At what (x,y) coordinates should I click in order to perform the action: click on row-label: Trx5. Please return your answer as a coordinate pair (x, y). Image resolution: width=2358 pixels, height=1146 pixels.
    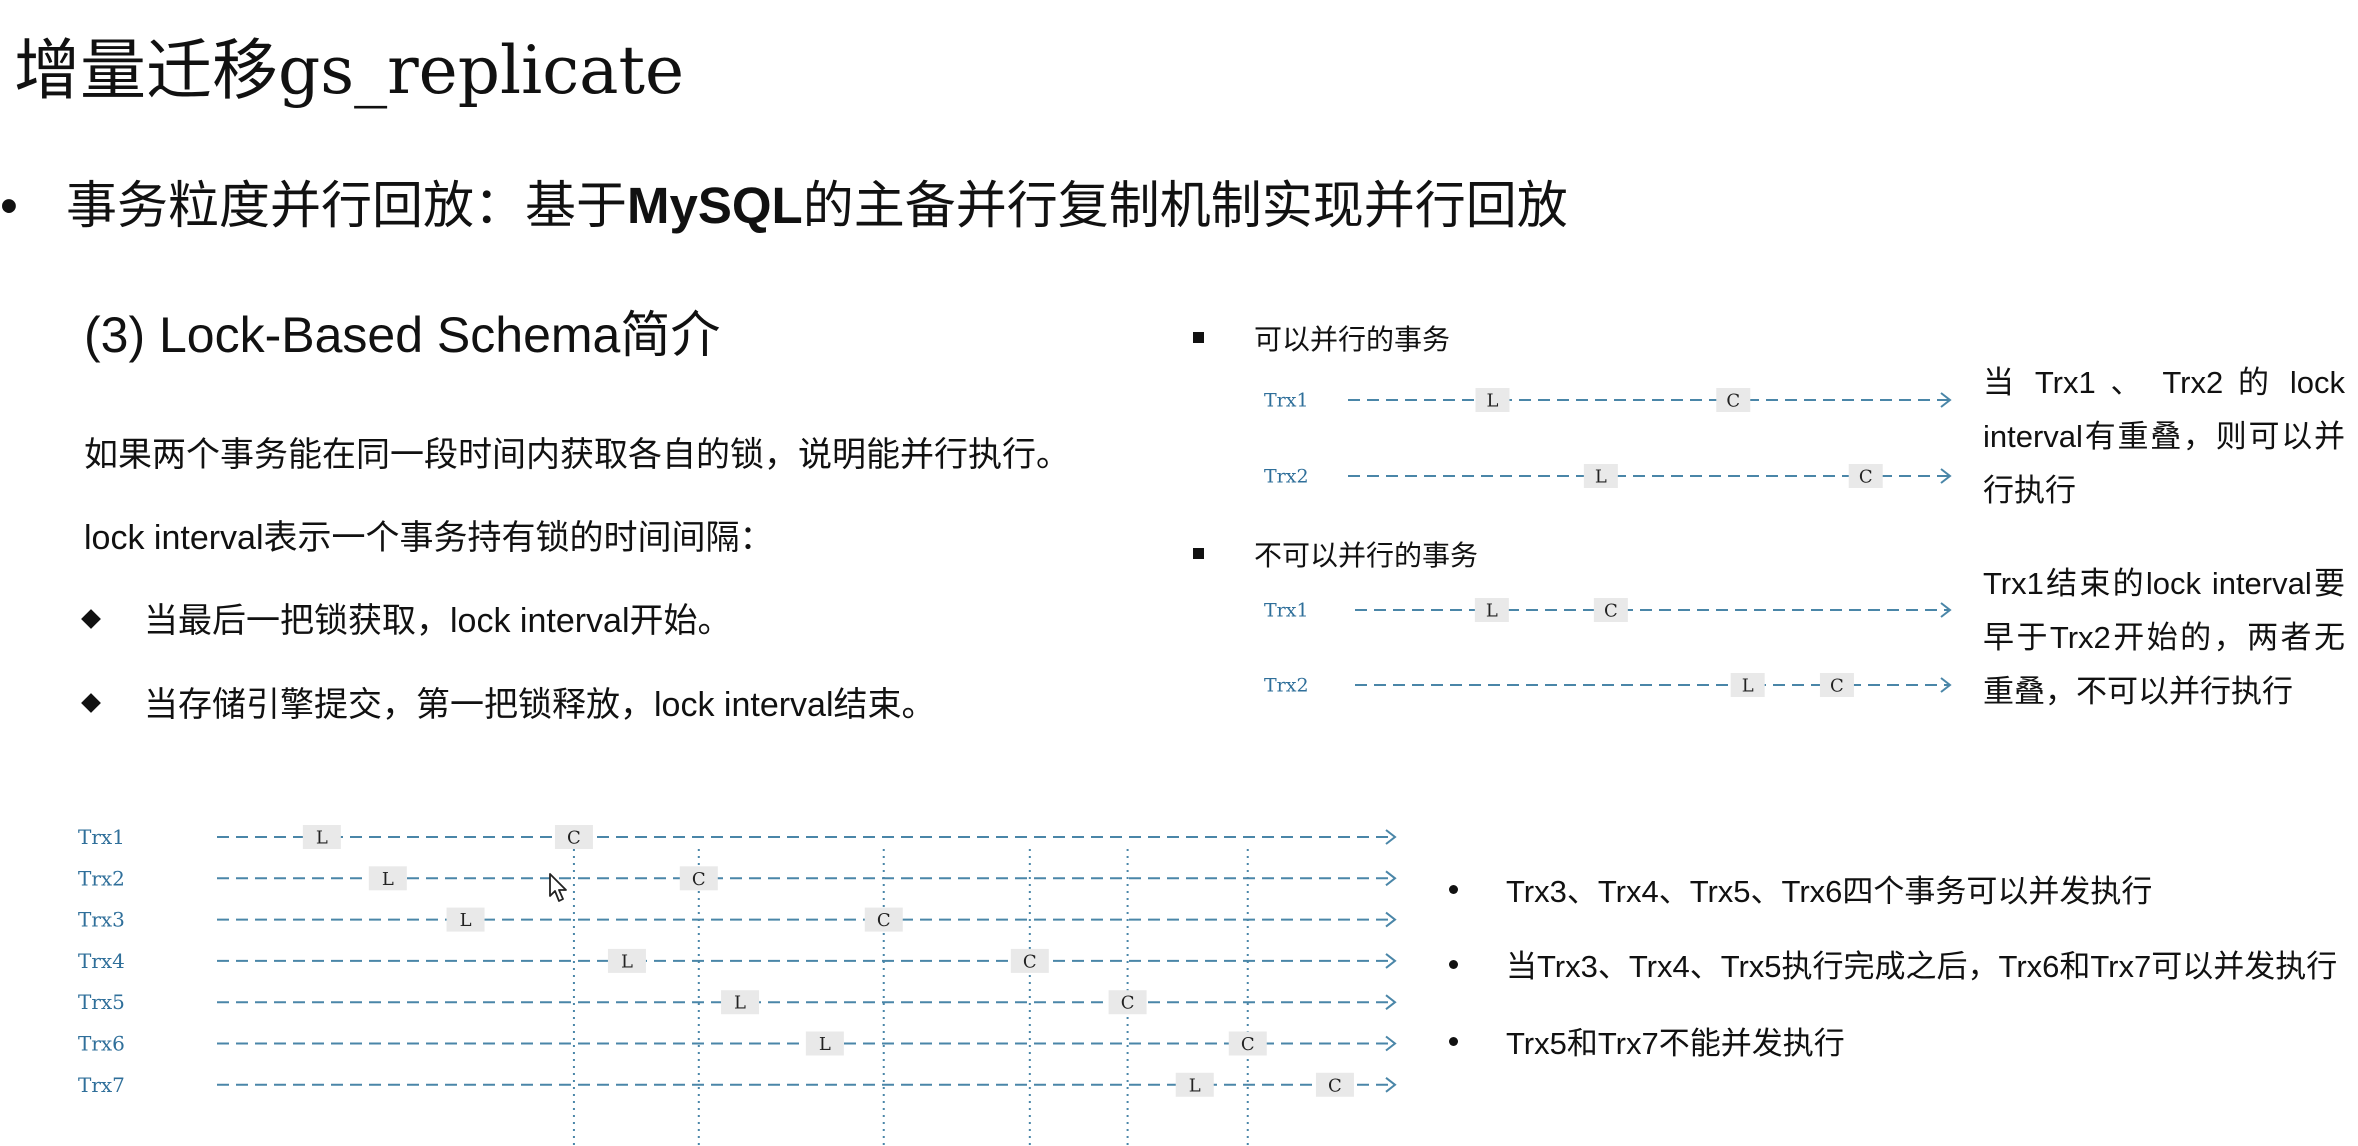
    Looking at the image, I should click on (101, 1002).